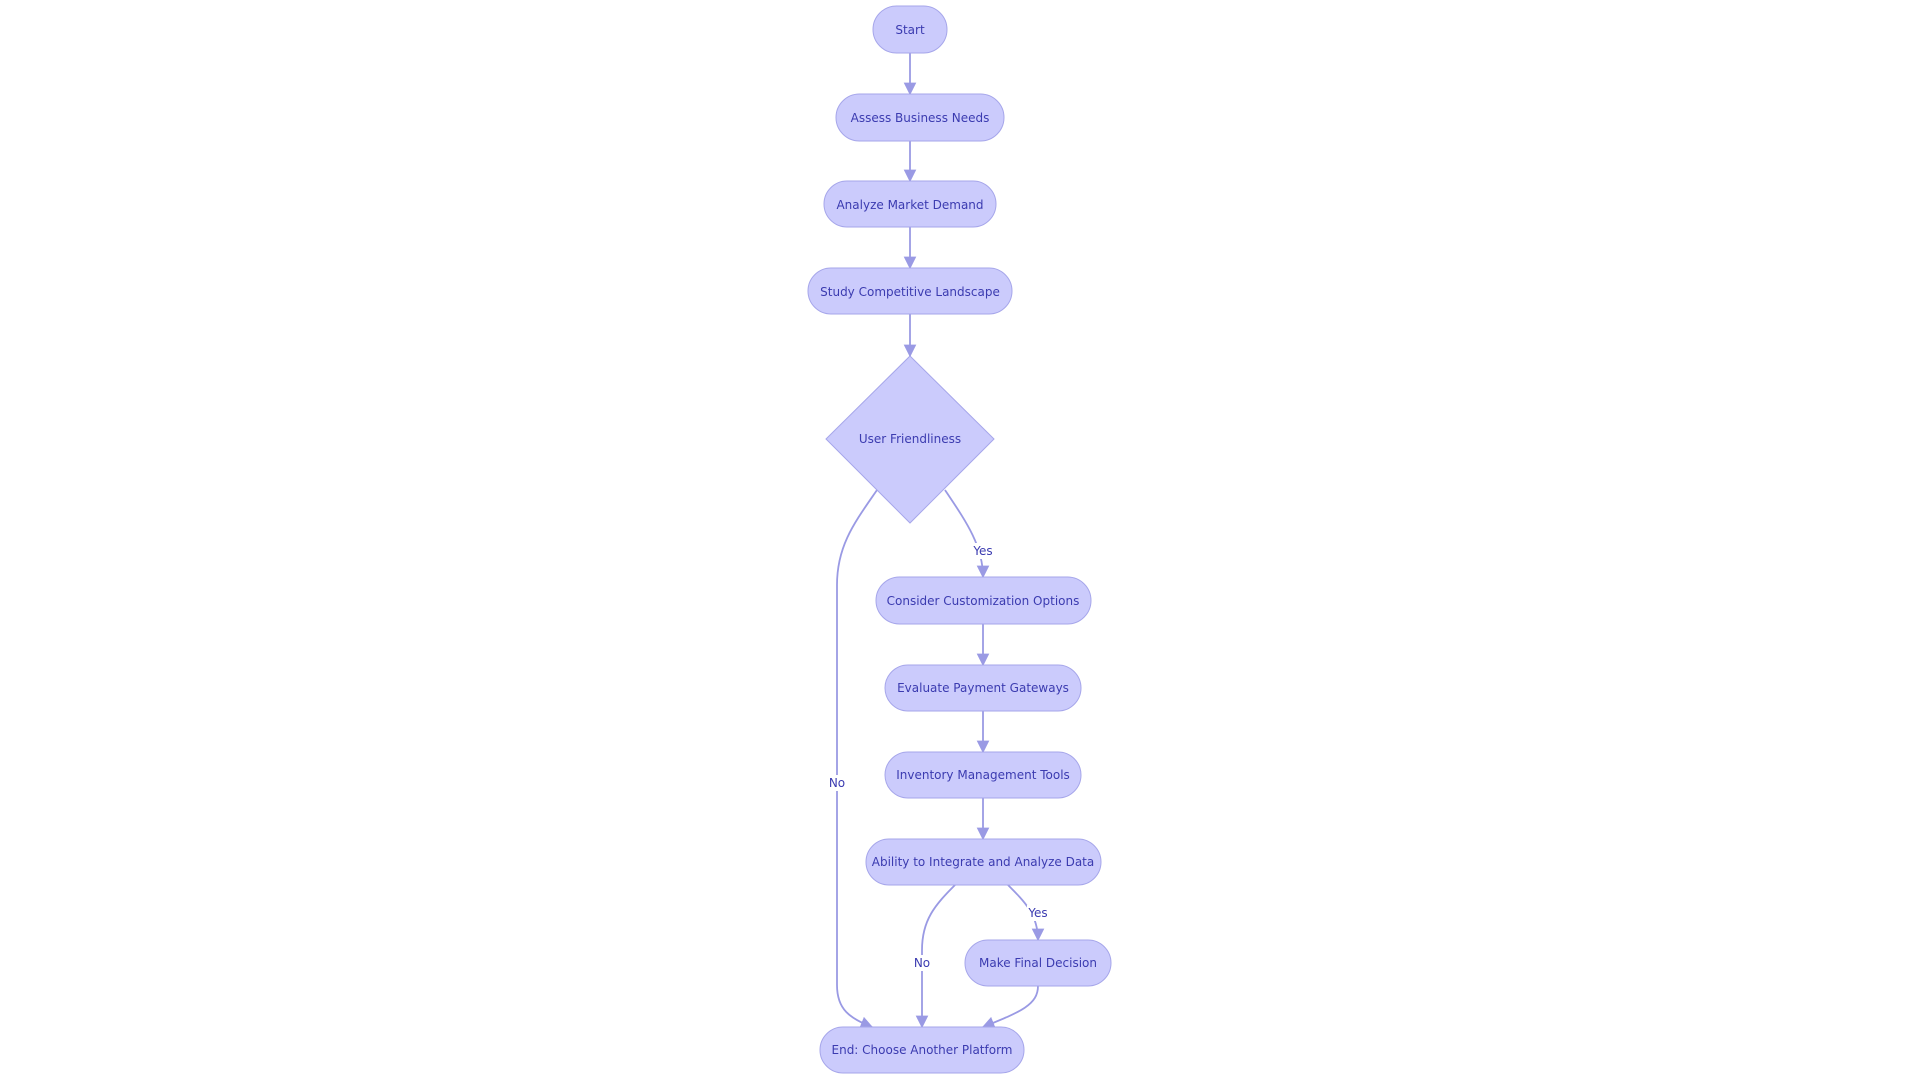  I want to click on node-user-friendliness-decision: User Friendliness, so click(910, 439).